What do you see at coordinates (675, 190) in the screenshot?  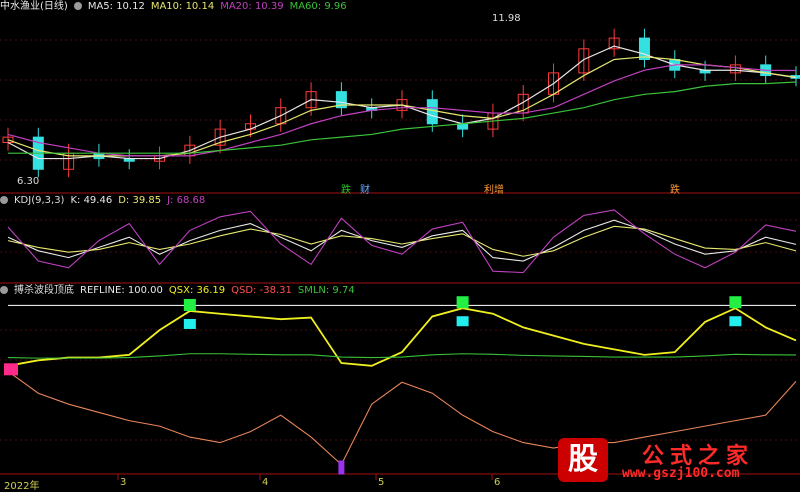 I see `signal-label-4: 跌` at bounding box center [675, 190].